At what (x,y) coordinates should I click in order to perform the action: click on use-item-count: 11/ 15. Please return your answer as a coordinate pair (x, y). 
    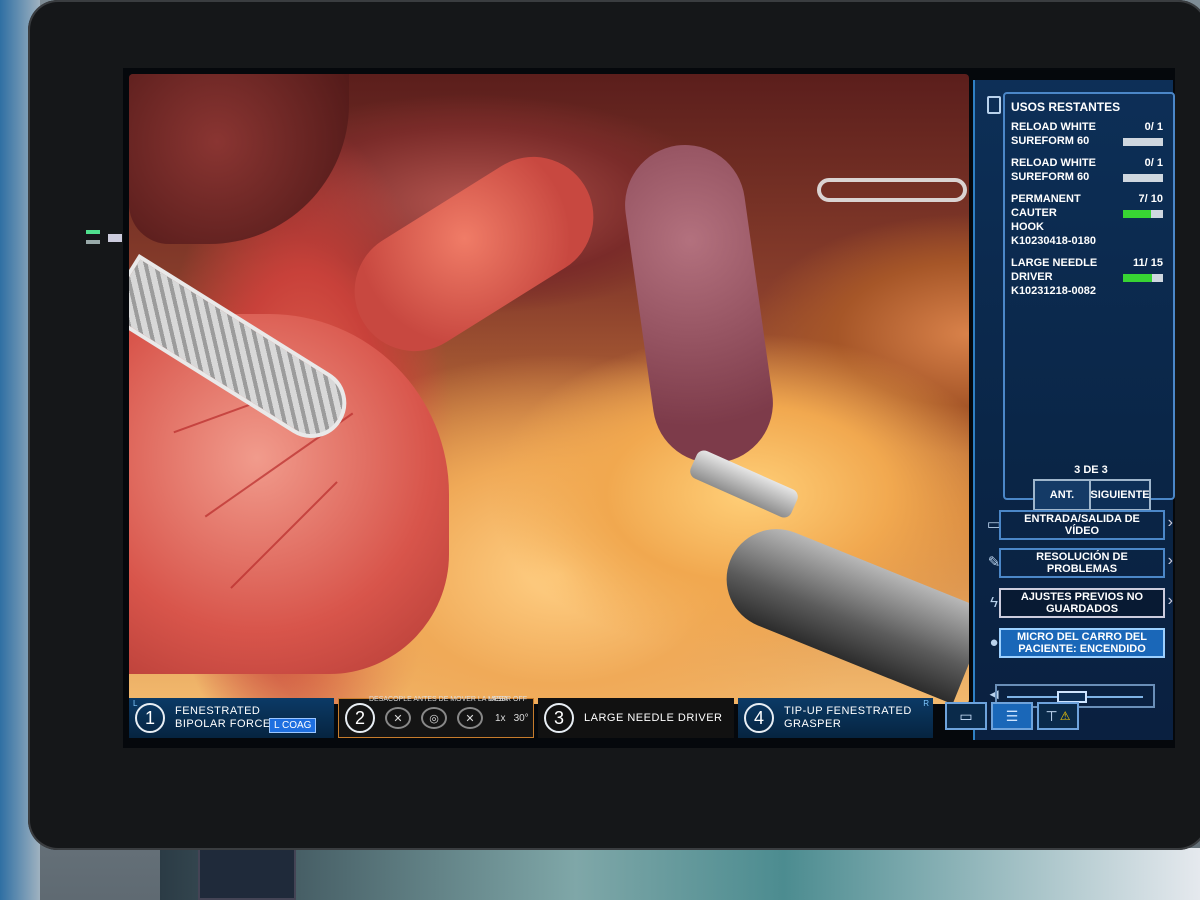
    Looking at the image, I should click on (1148, 263).